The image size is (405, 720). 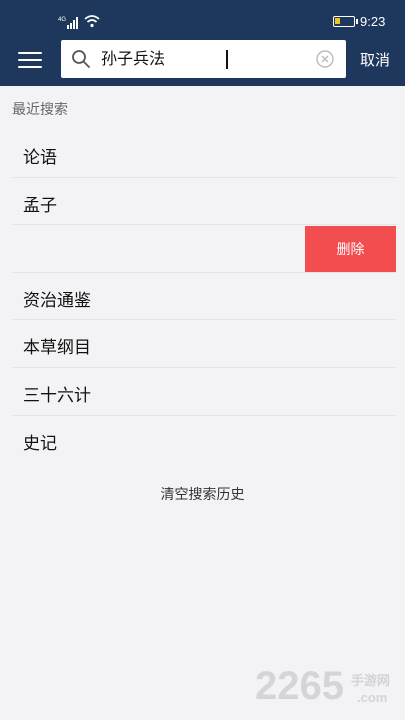 I want to click on watermark-logo: 2265 手游网 .com, so click(x=329, y=688).